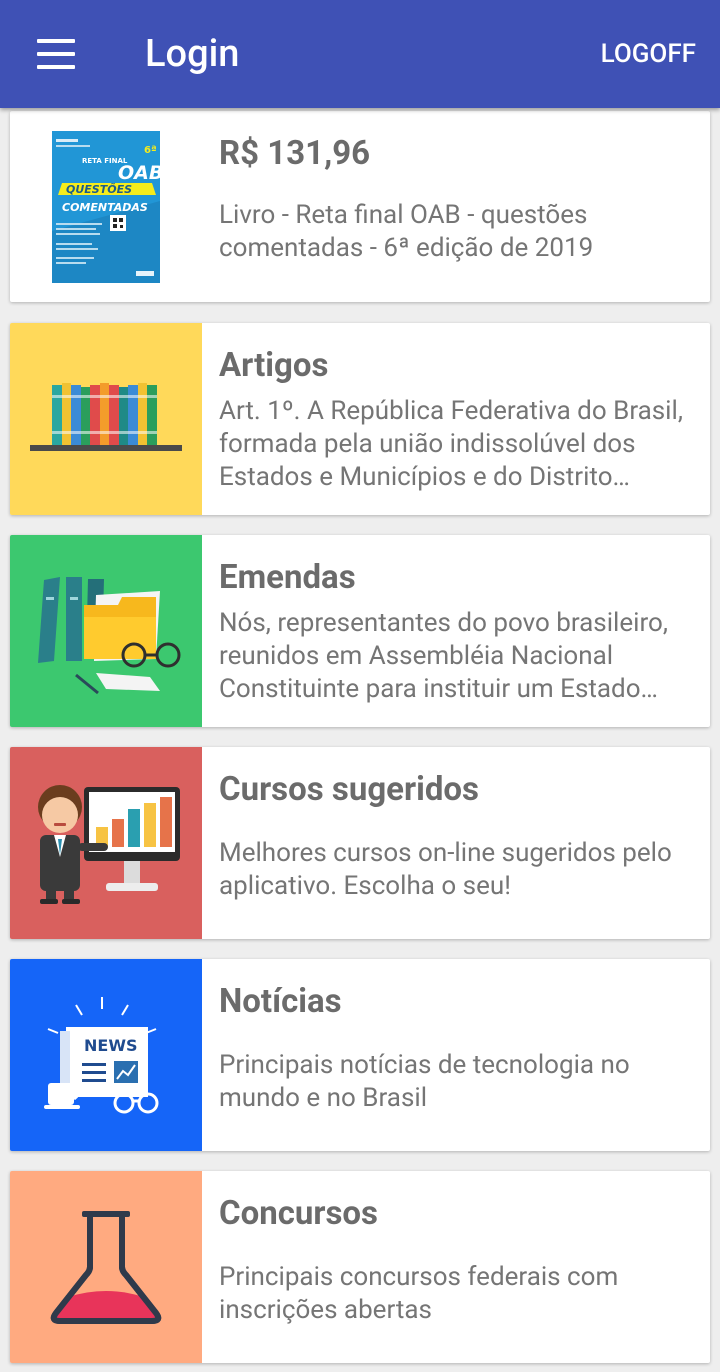  Describe the element at coordinates (648, 54) in the screenshot. I see `logoff-button: LOGOFF` at that location.